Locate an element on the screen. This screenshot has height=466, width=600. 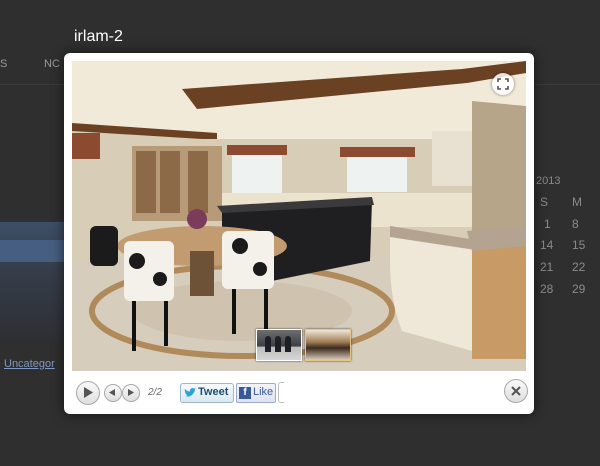
close-icon is located at coordinates (516, 391).